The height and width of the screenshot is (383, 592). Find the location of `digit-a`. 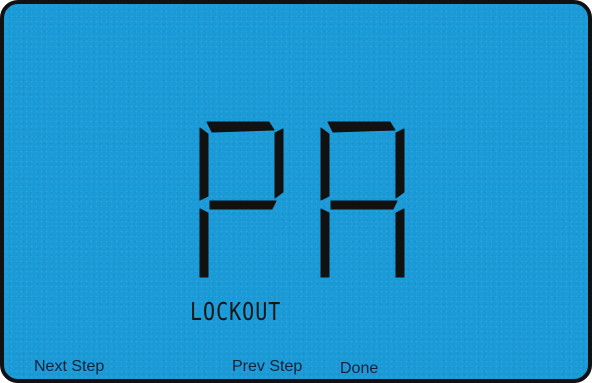

digit-a is located at coordinates (362, 199).